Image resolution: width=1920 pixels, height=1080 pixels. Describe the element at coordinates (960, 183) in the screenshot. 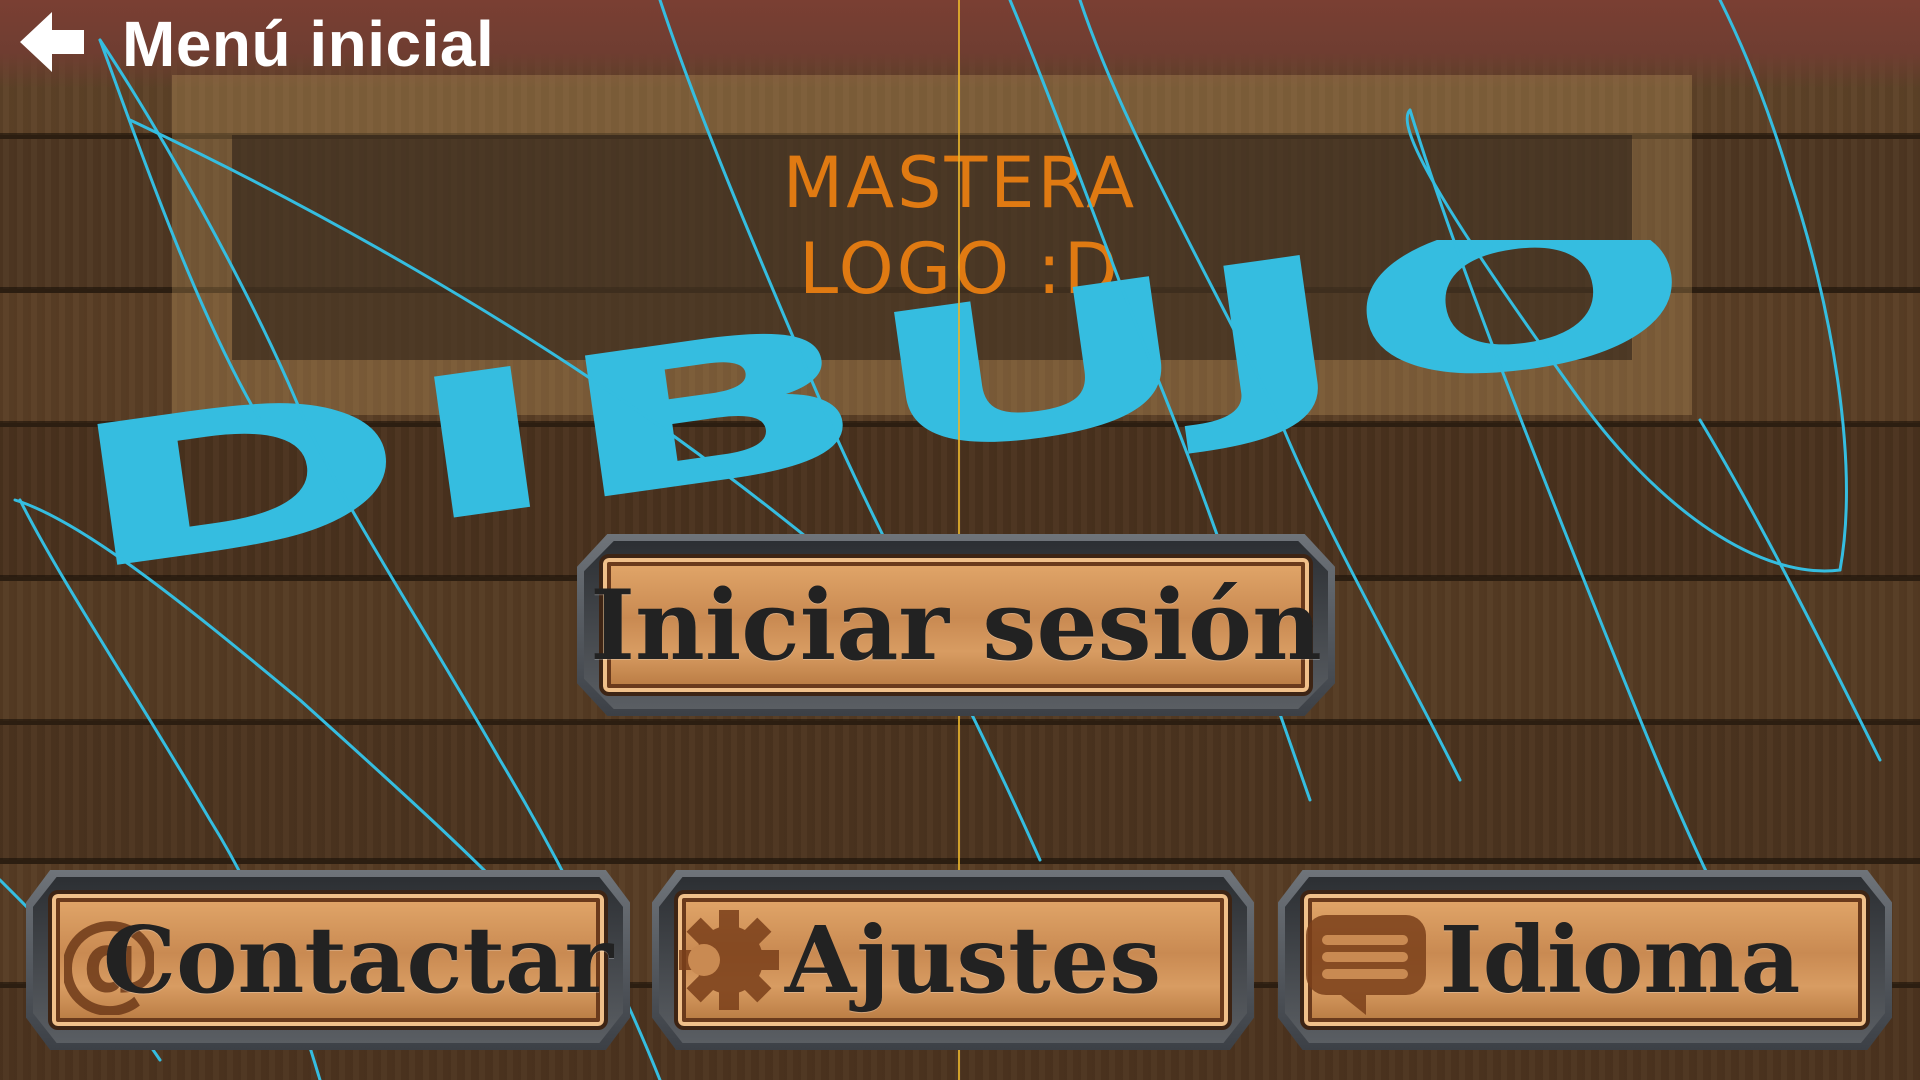

I see `logo-line-1: MASTERA` at that location.